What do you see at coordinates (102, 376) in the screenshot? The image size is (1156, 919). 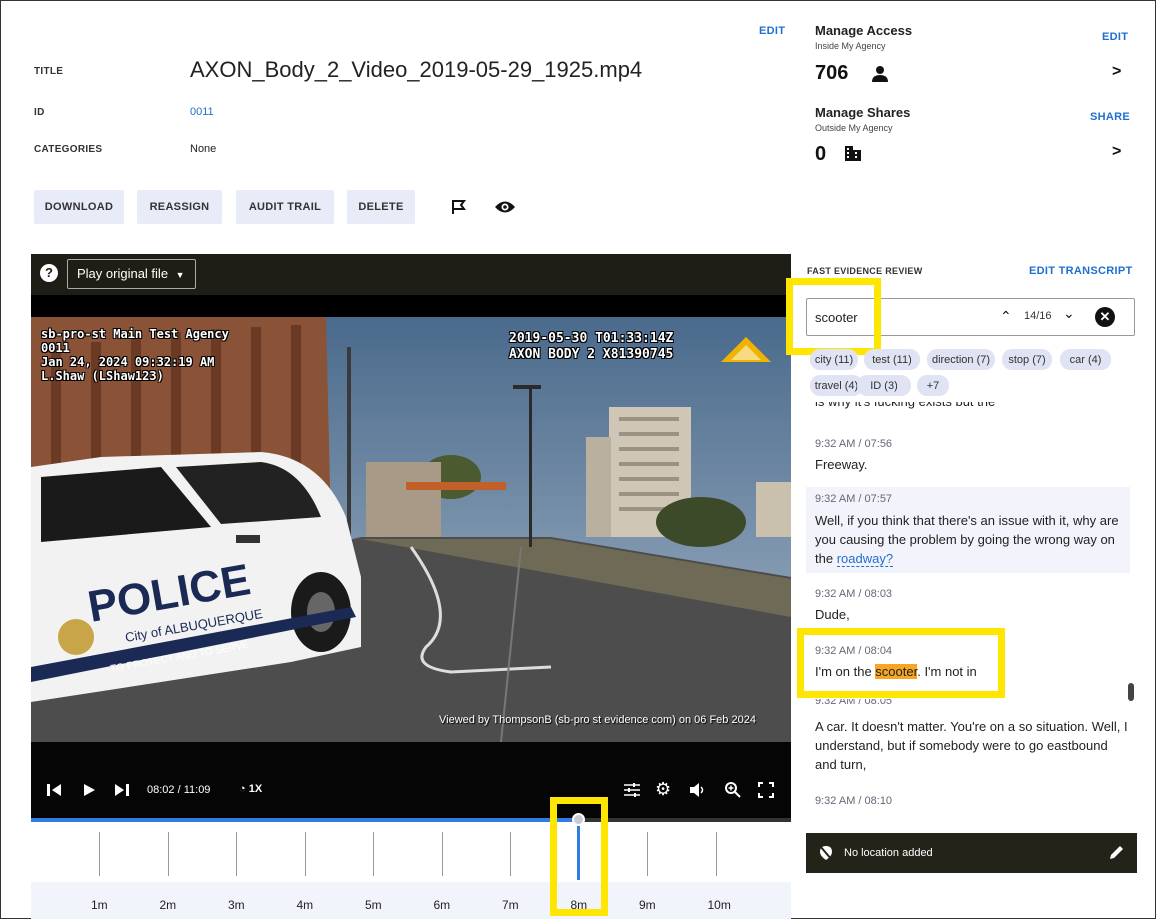 I see `overlay-officer: L.Shaw (LShaw123)` at bounding box center [102, 376].